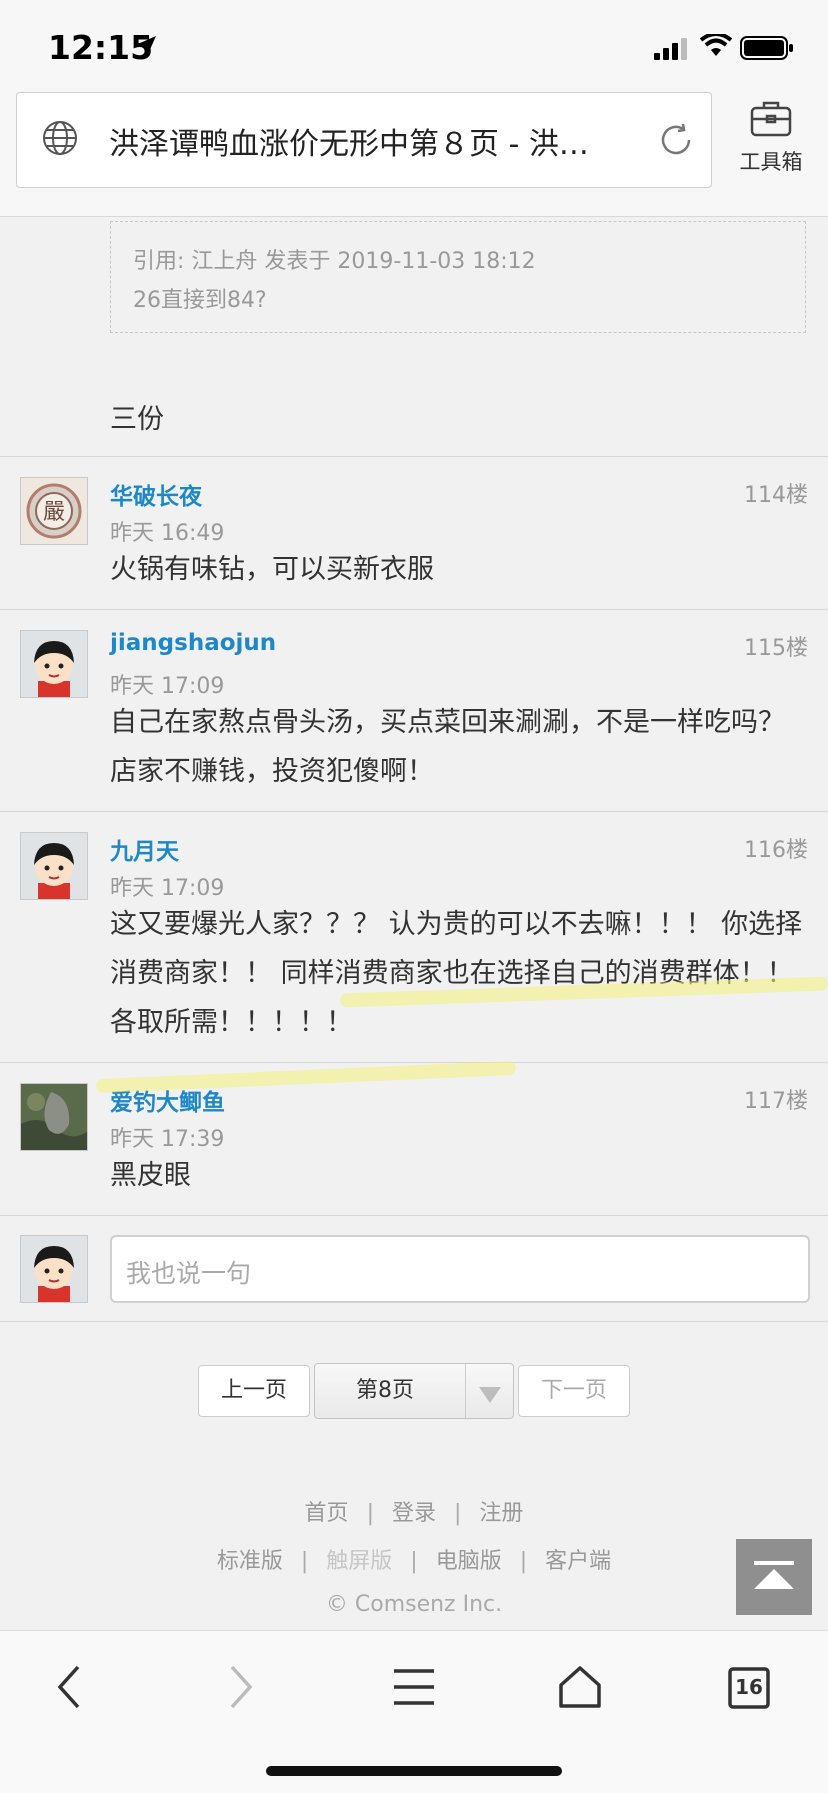 The height and width of the screenshot is (1793, 828). What do you see at coordinates (776, 495) in the screenshot?
I see `floor-number: 114楼` at bounding box center [776, 495].